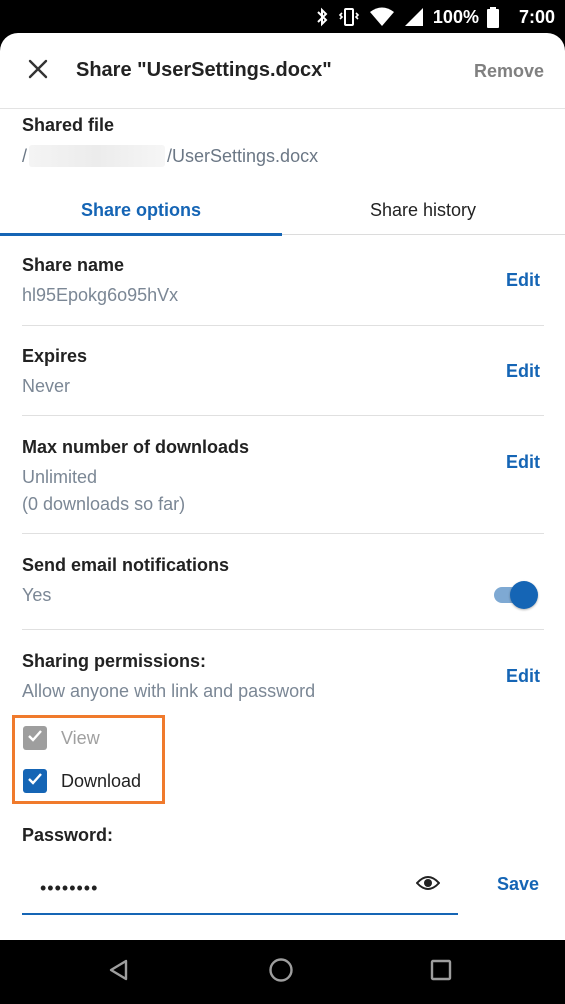  I want to click on password-field, so click(240, 889).